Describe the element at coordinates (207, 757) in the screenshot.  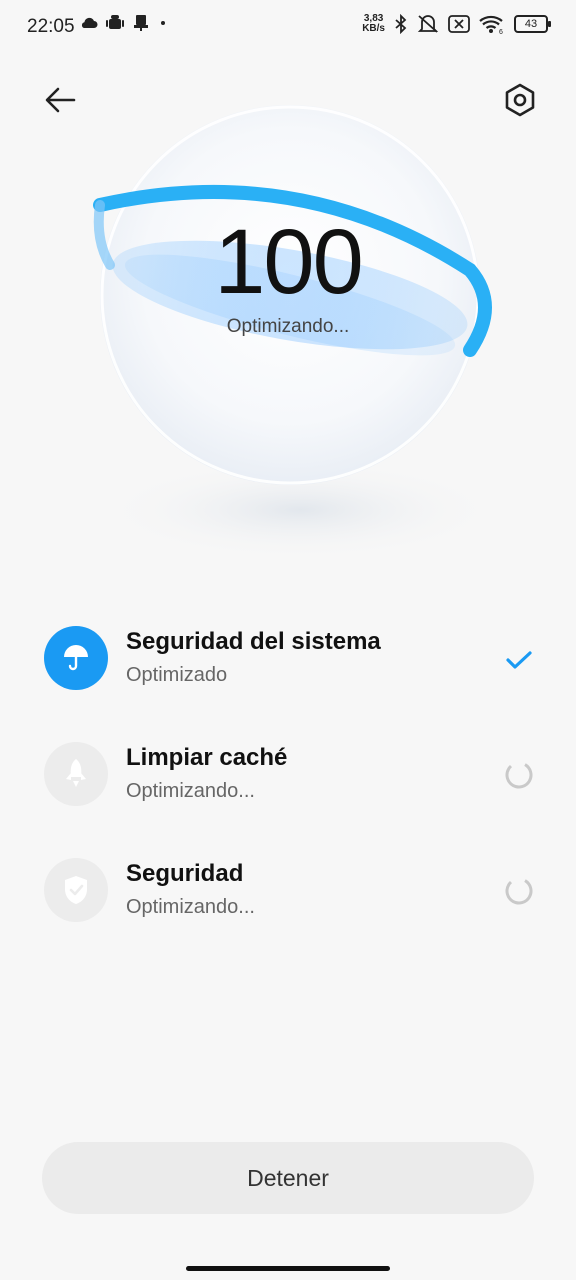
I see `item-title: Limpiar caché` at that location.